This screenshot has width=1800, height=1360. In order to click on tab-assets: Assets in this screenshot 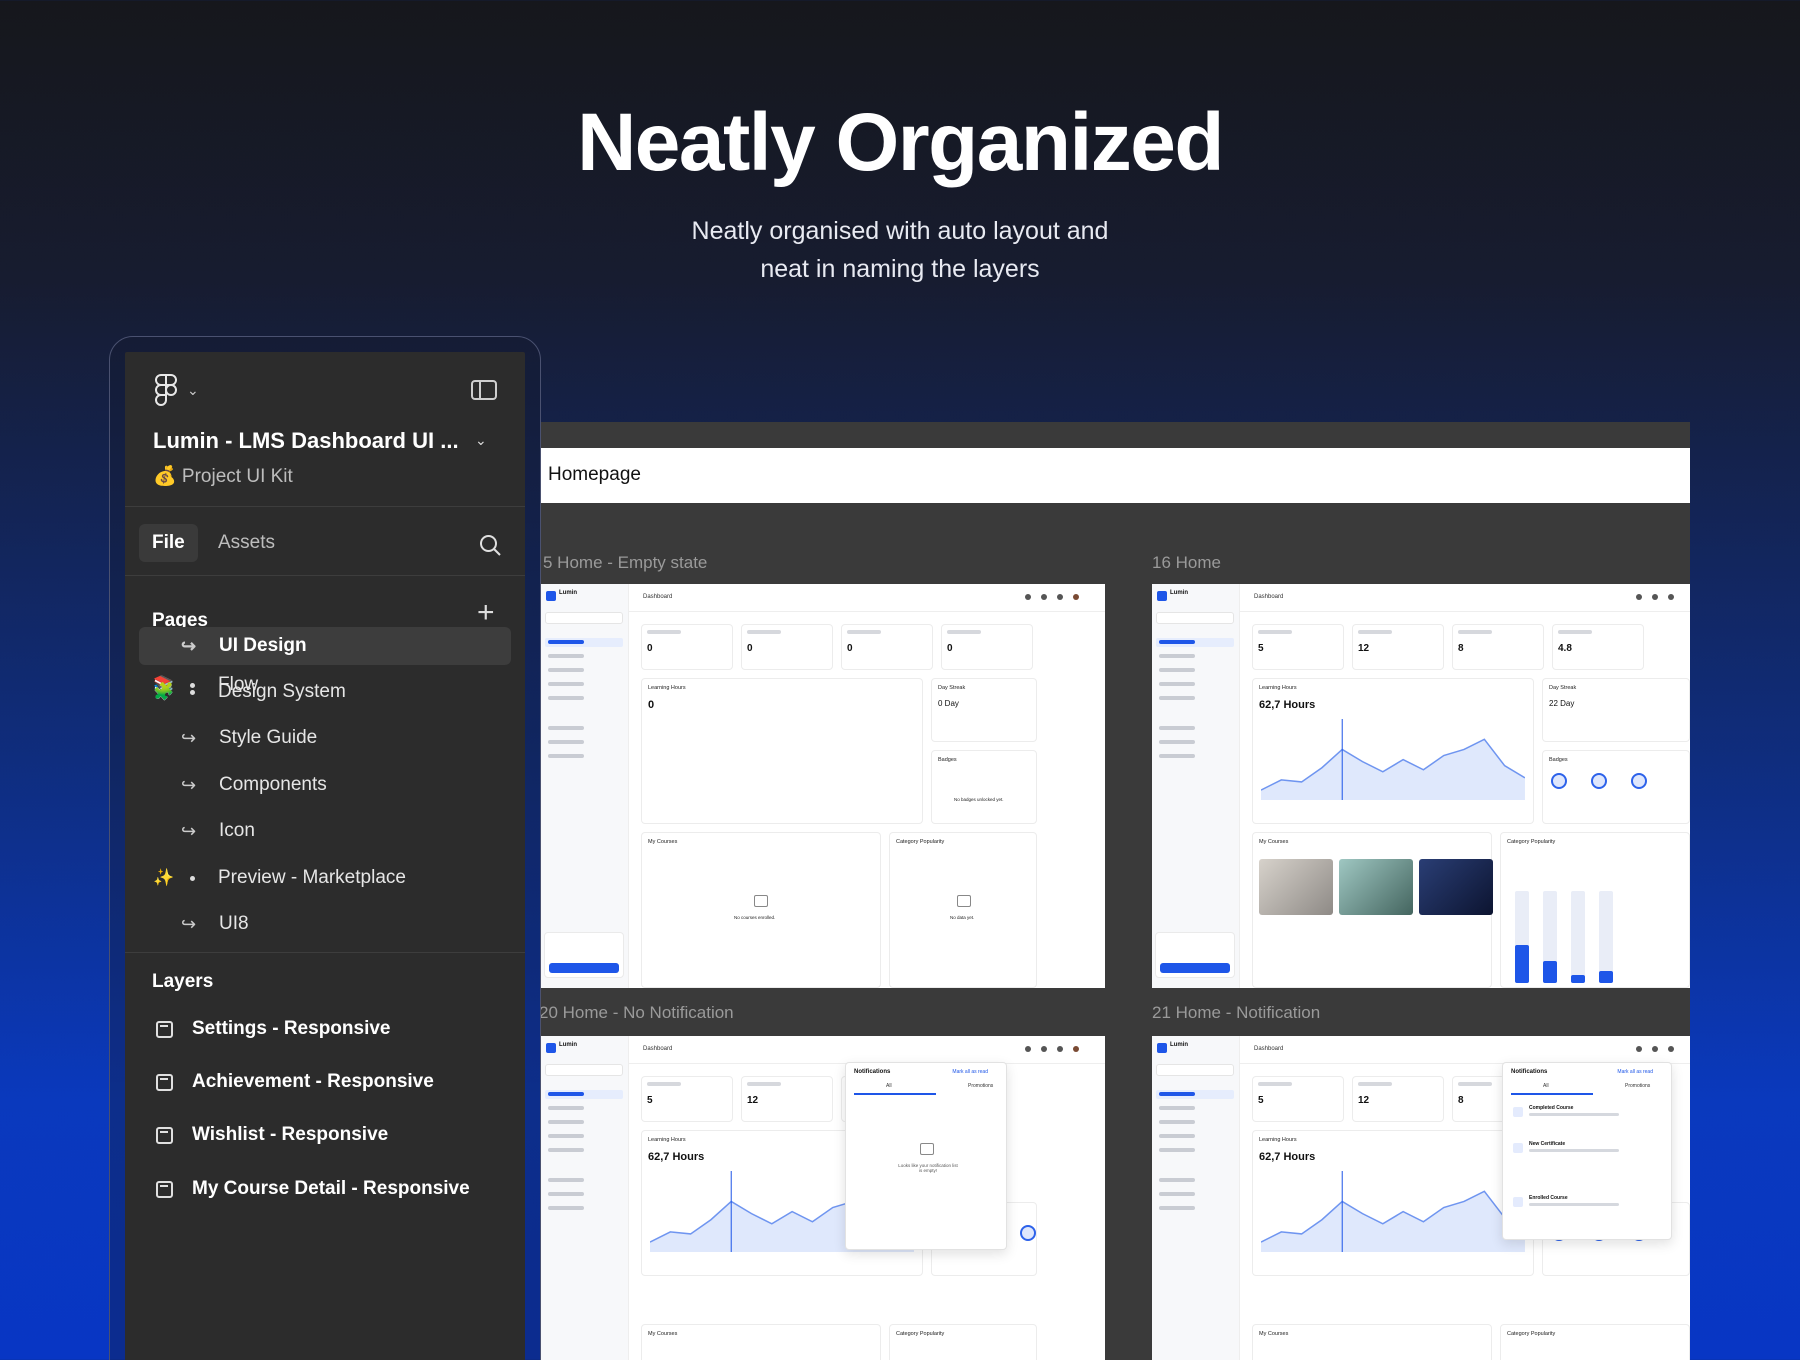, I will do `click(246, 543)`.